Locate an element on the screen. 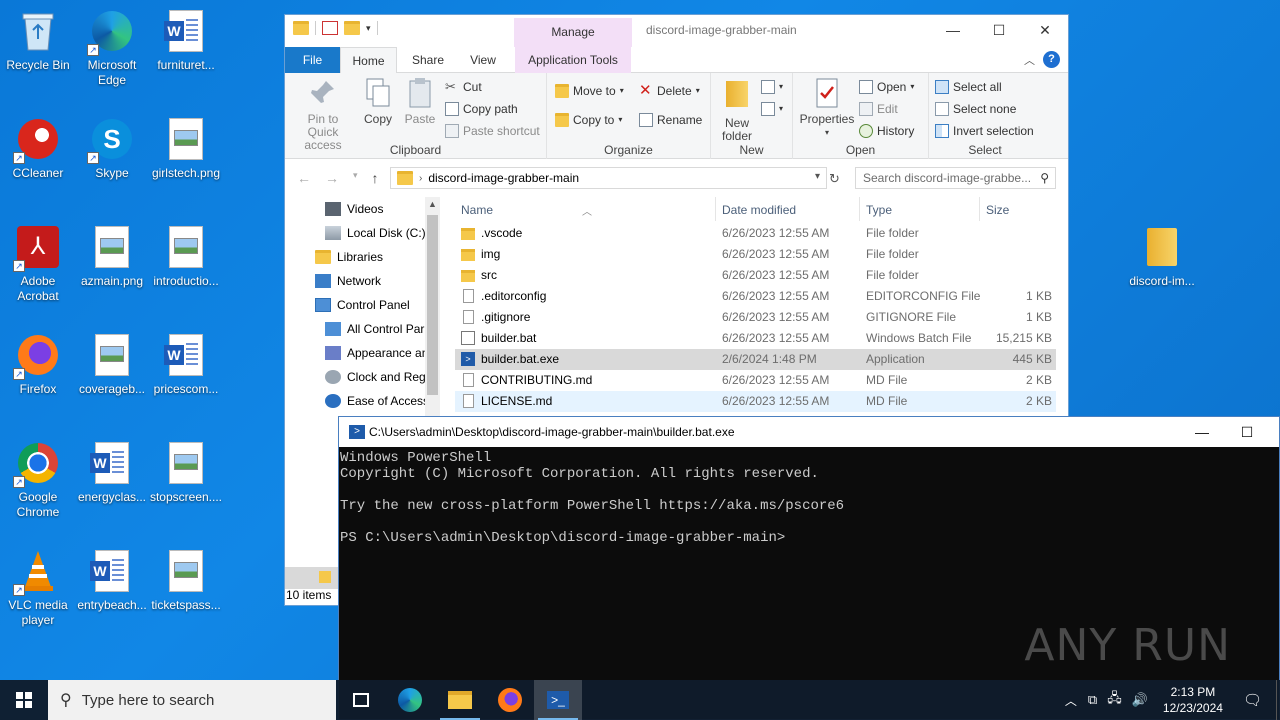  start-button is located at coordinates (24, 700).